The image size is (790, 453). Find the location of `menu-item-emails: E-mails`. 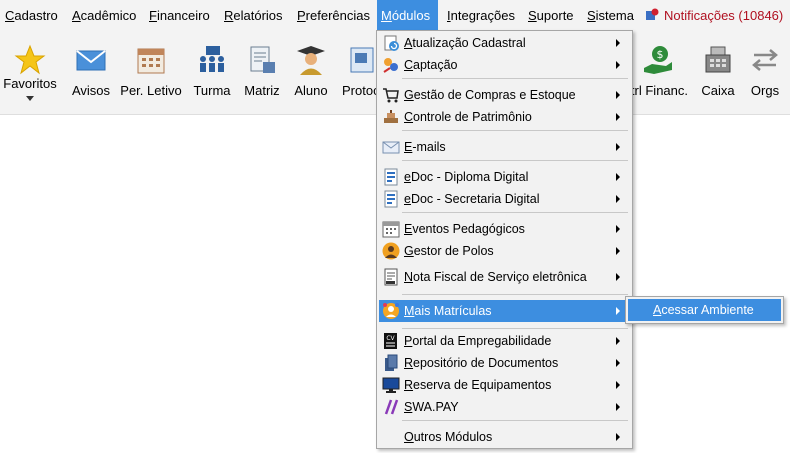

menu-item-emails: E-mails is located at coordinates (504, 147).